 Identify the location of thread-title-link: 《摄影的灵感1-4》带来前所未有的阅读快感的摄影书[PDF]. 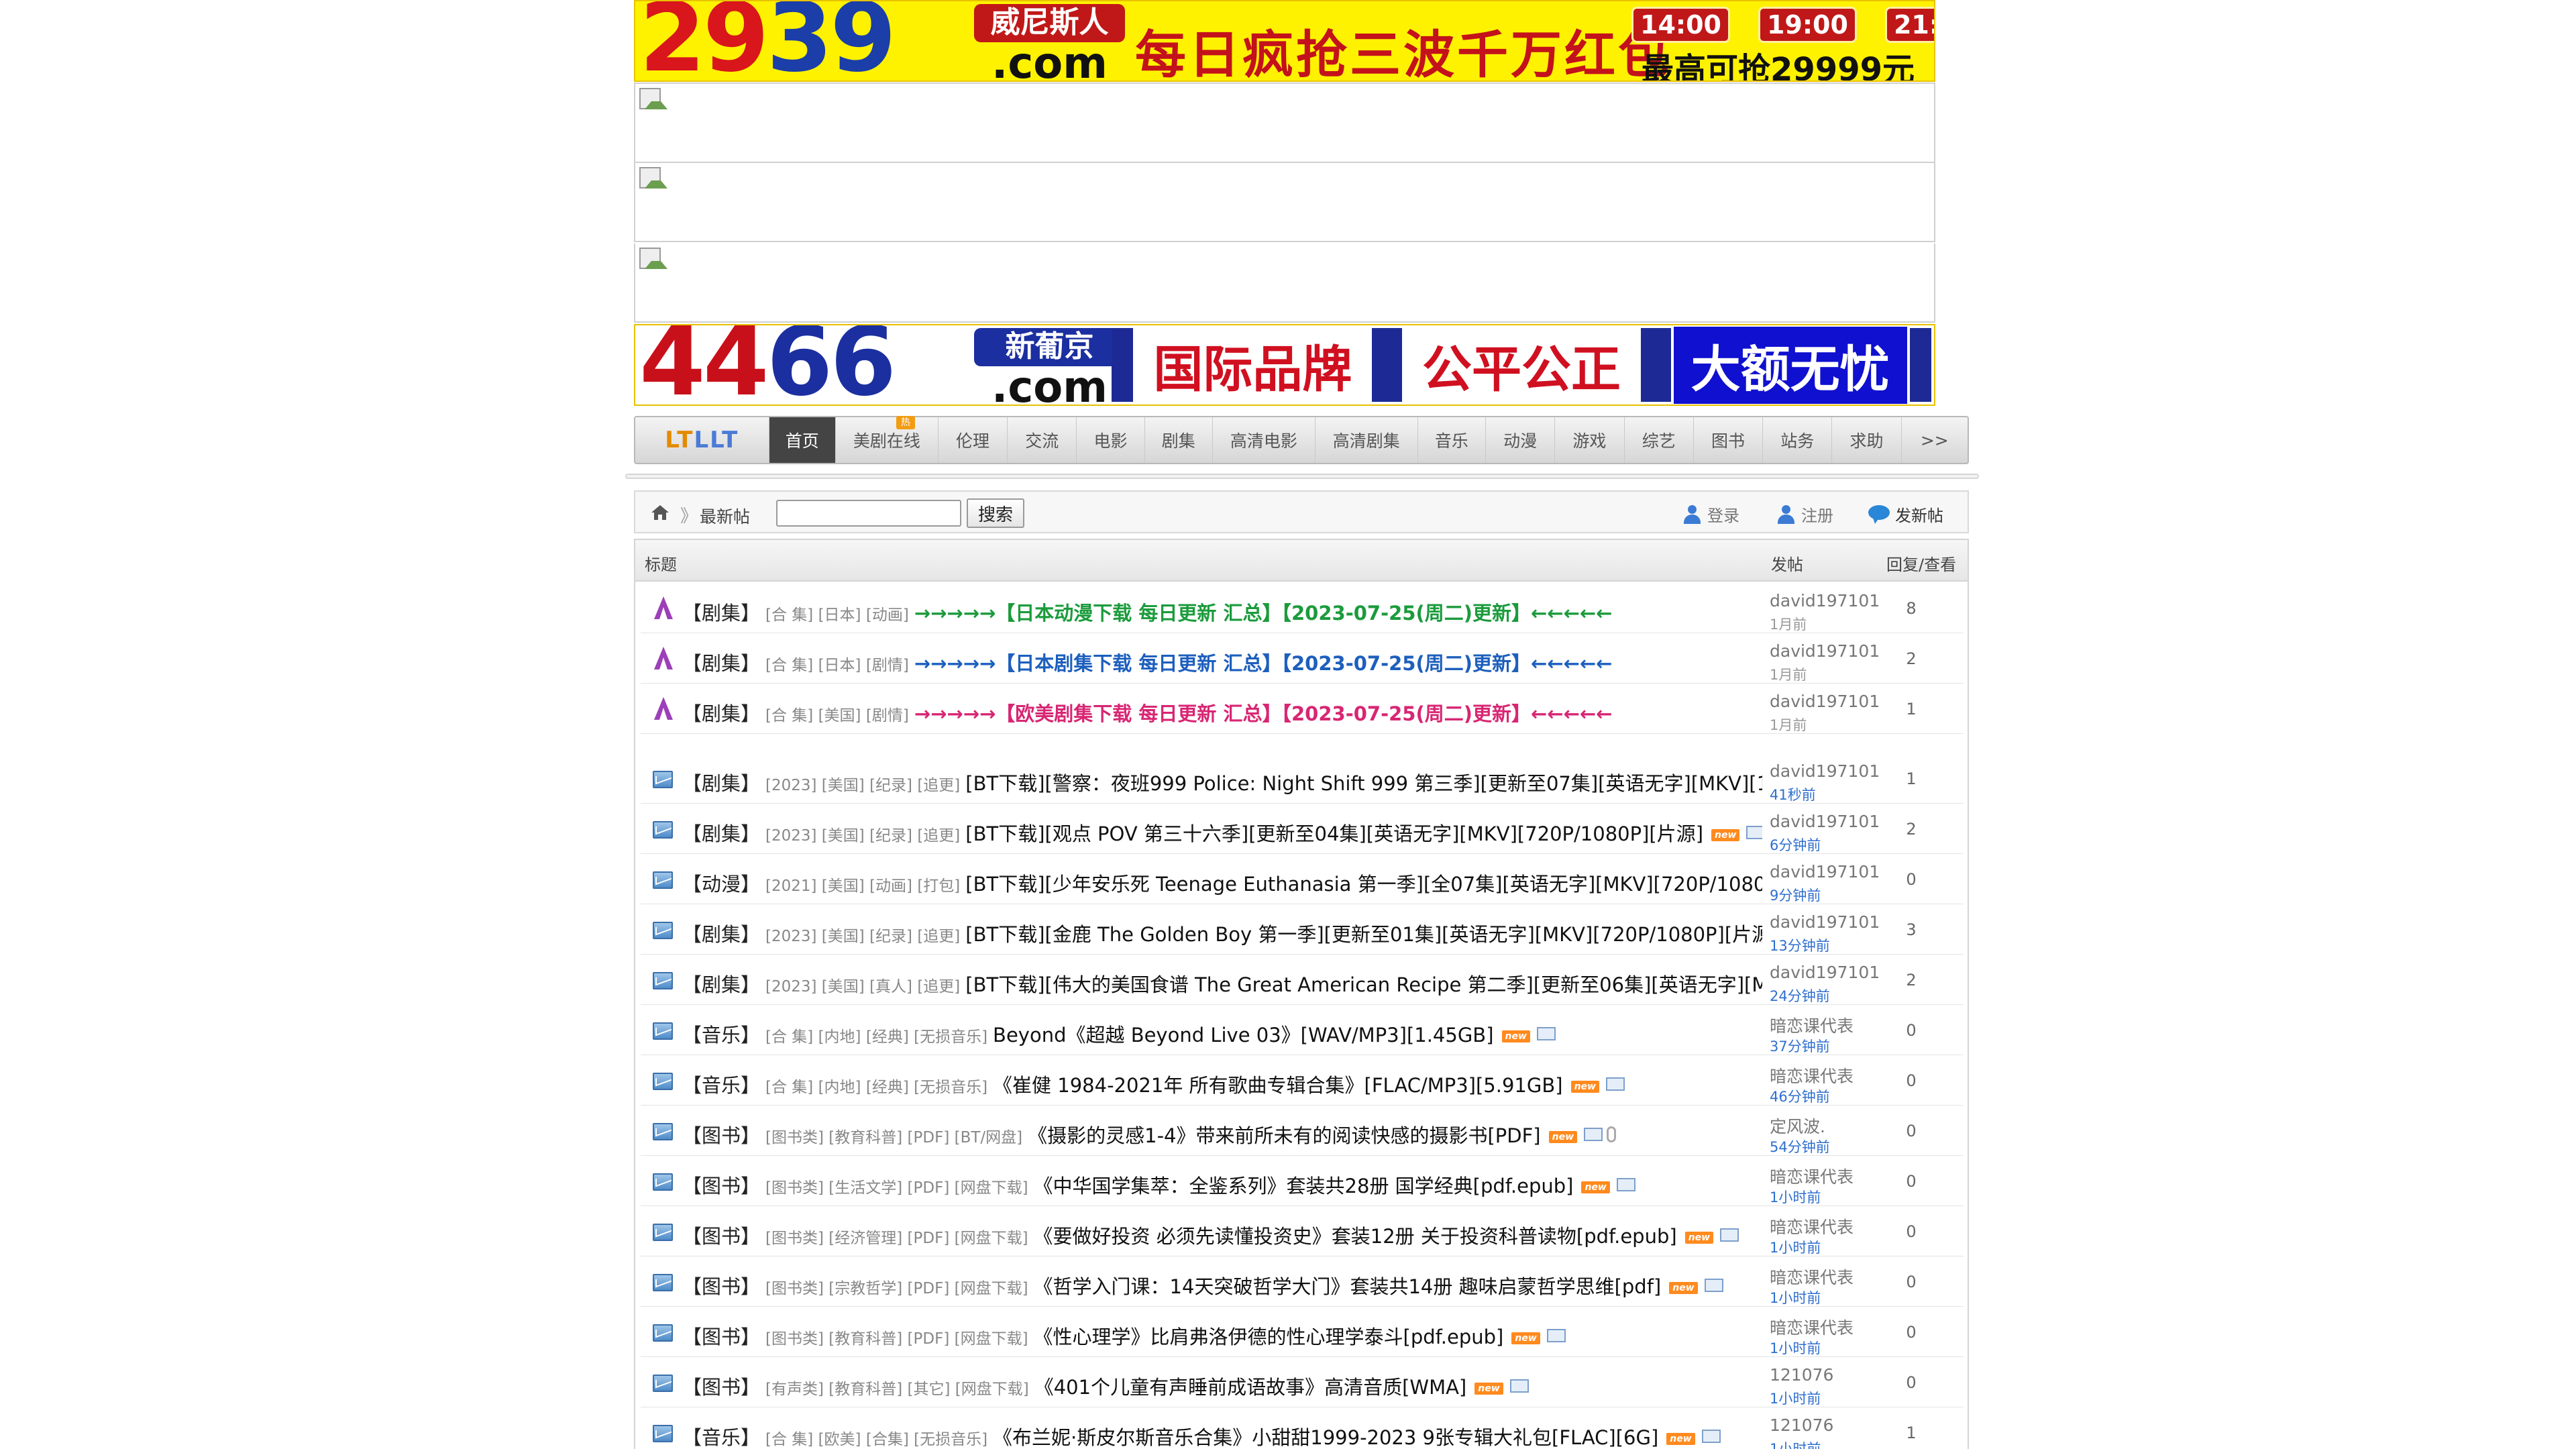
(1284, 1135).